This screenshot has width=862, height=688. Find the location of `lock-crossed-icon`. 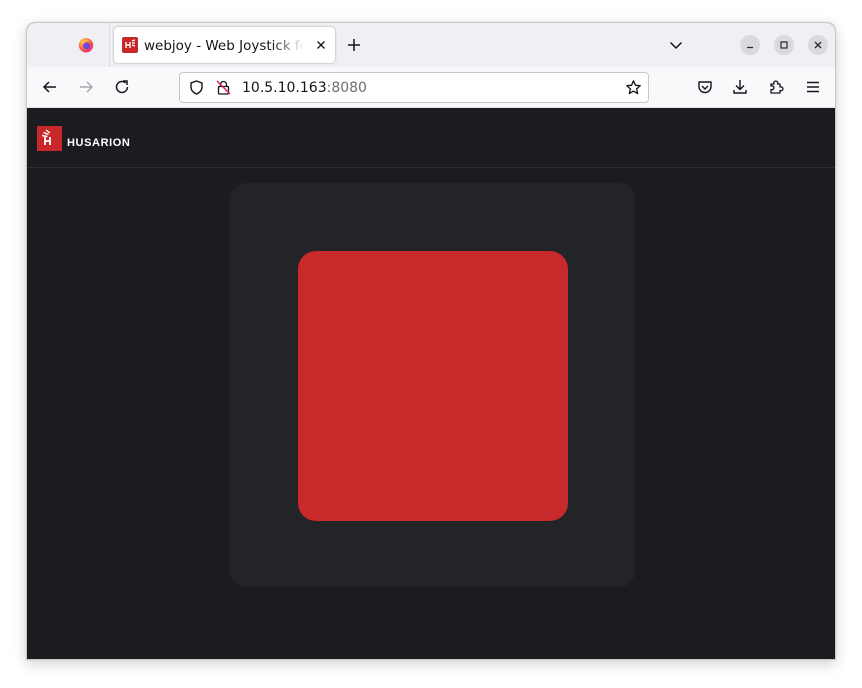

lock-crossed-icon is located at coordinates (223, 87).